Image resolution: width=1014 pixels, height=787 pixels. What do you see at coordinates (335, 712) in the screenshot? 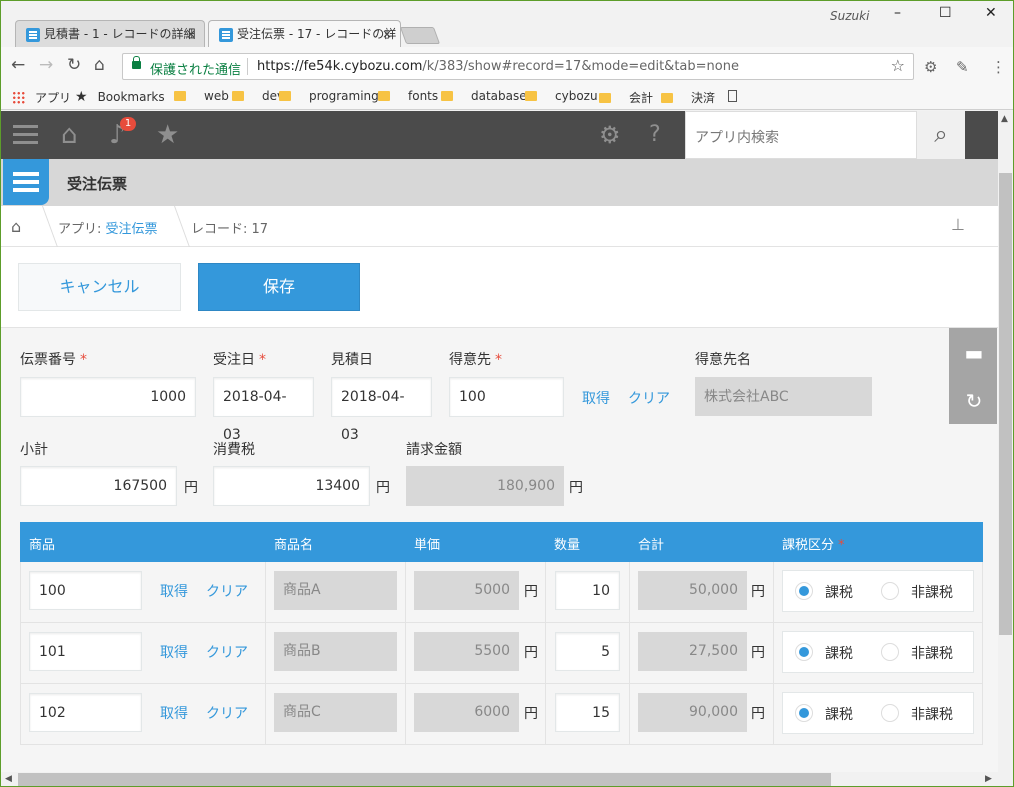
I see `product-name-field: 商品C` at bounding box center [335, 712].